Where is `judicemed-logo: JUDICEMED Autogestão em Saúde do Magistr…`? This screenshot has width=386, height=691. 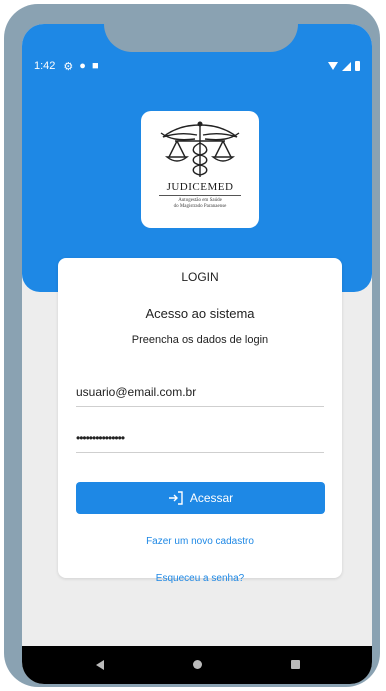 judicemed-logo: JUDICEMED Autogestão em Saúde do Magistr… is located at coordinates (200, 169).